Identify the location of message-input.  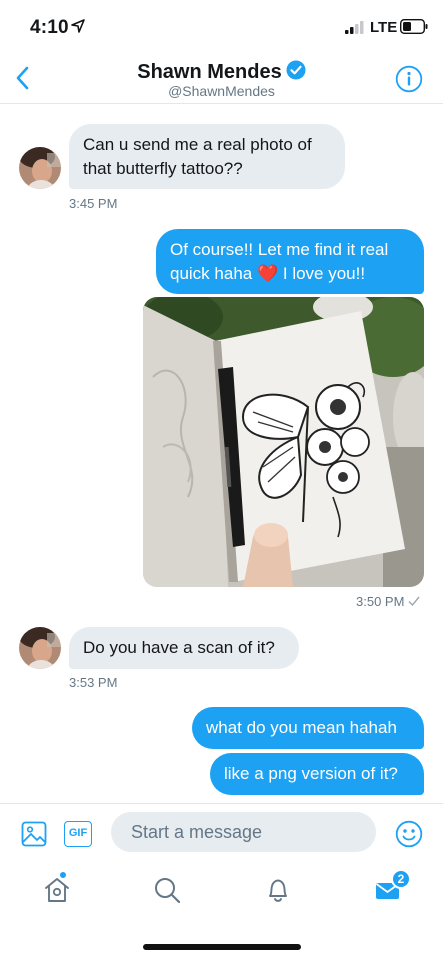
(243, 832).